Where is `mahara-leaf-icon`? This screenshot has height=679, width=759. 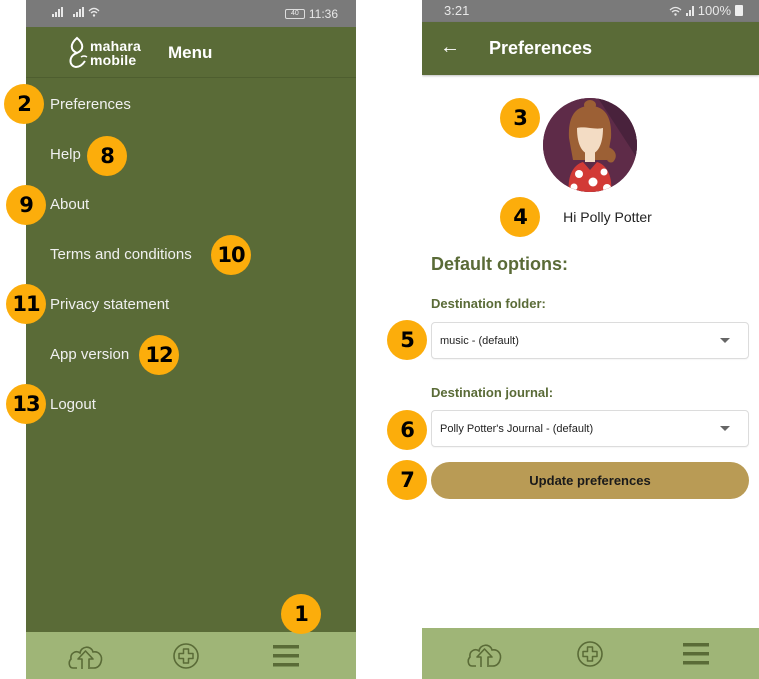 mahara-leaf-icon is located at coordinates (78, 52).